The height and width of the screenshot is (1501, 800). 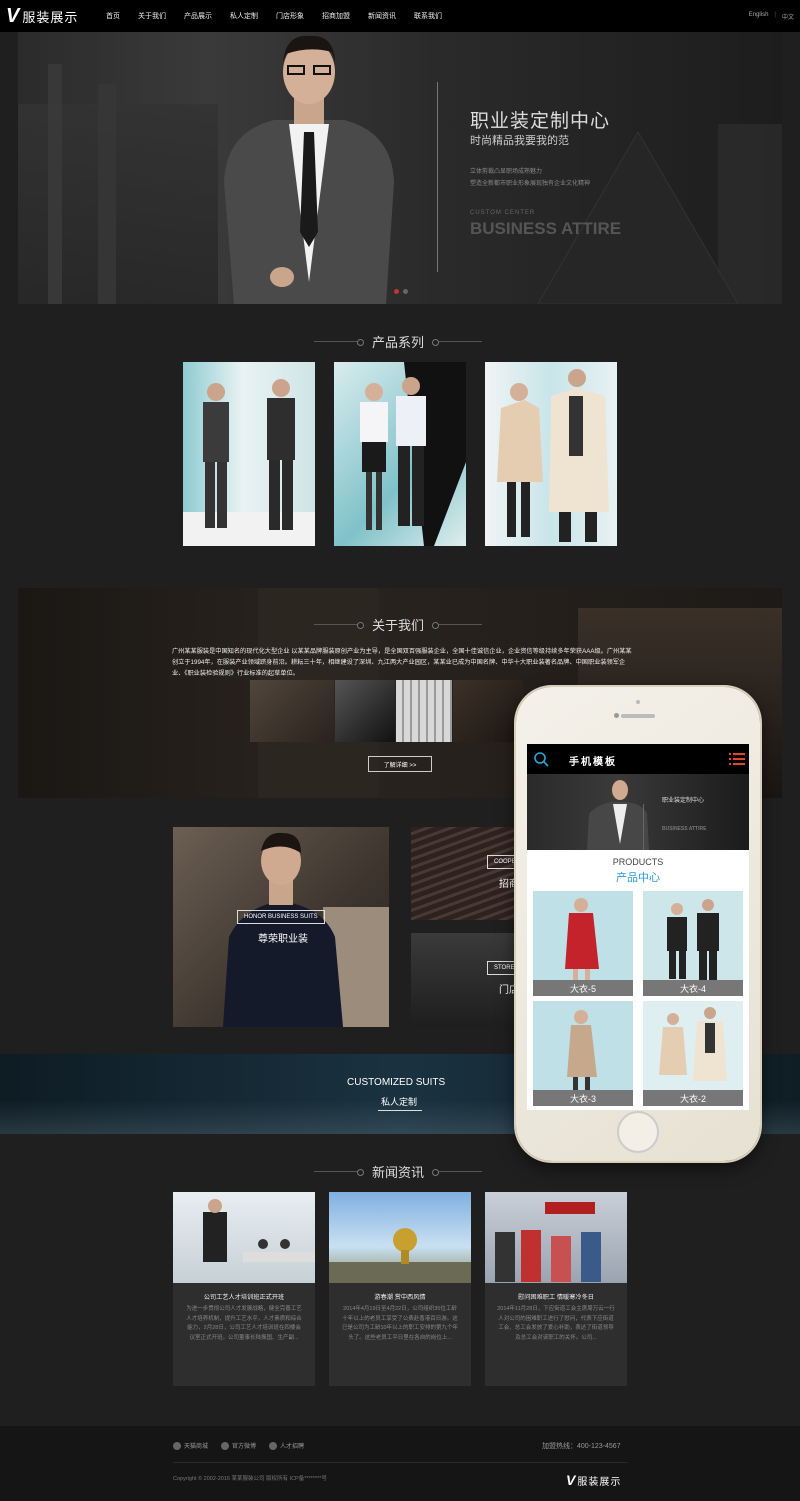 What do you see at coordinates (693, 1053) in the screenshot?
I see `mobile-product-4: 大衣-2` at bounding box center [693, 1053].